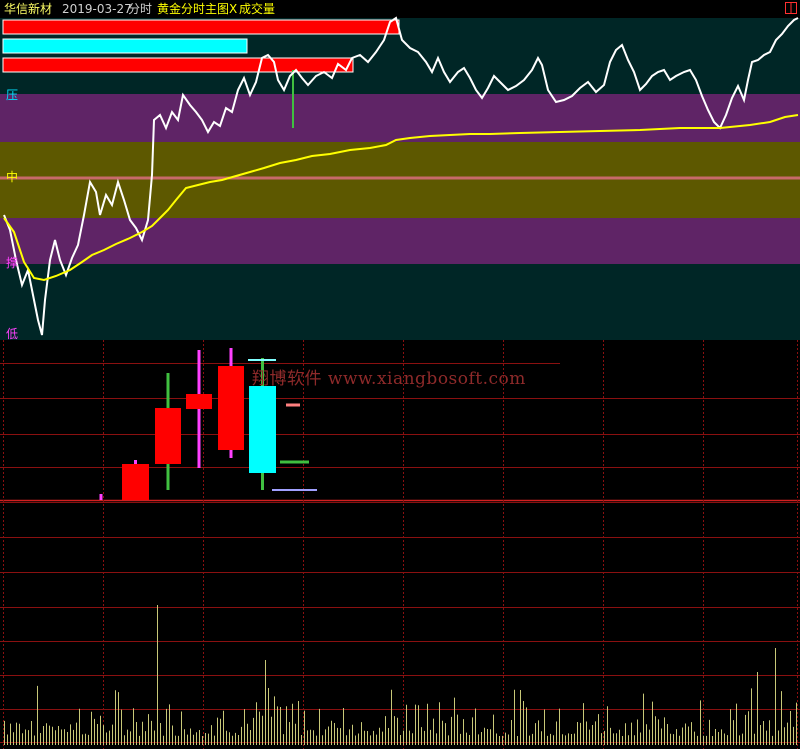  Describe the element at coordinates (12, 263) in the screenshot. I see `zone-label-support: 撑` at that location.